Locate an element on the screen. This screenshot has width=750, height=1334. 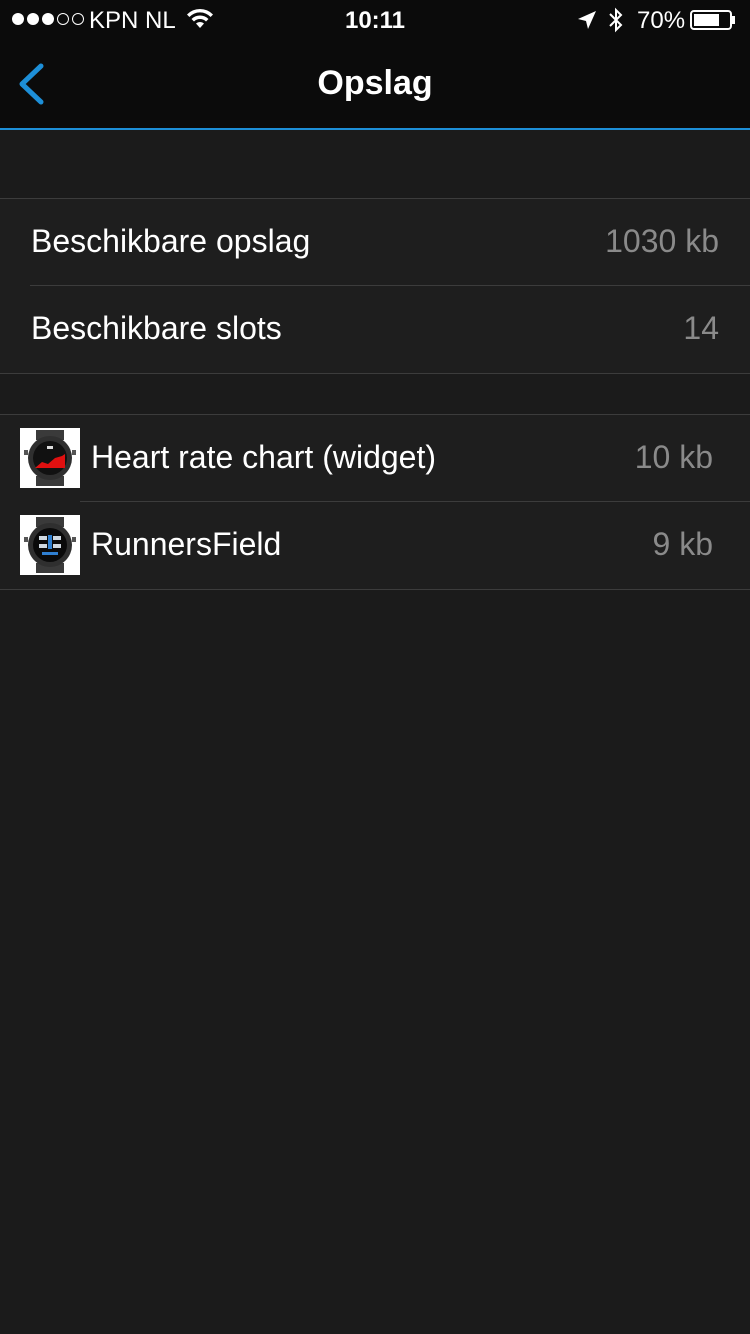
battery-percentage: 70% is located at coordinates (661, 20).